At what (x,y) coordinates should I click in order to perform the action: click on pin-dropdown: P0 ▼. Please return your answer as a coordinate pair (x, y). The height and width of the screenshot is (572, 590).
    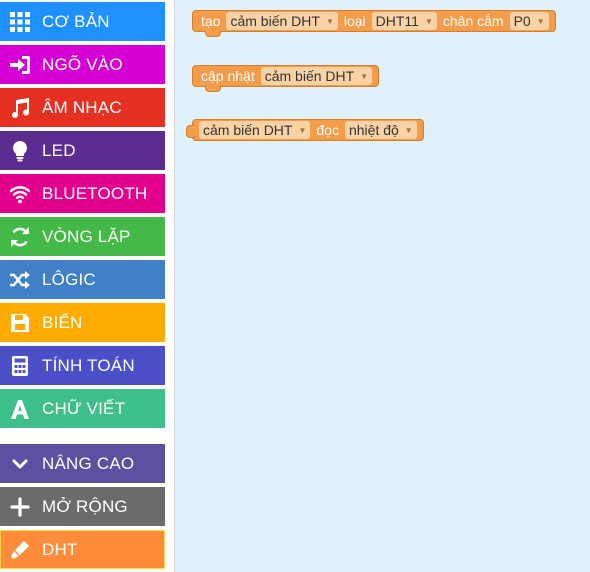
    Looking at the image, I should click on (529, 21).